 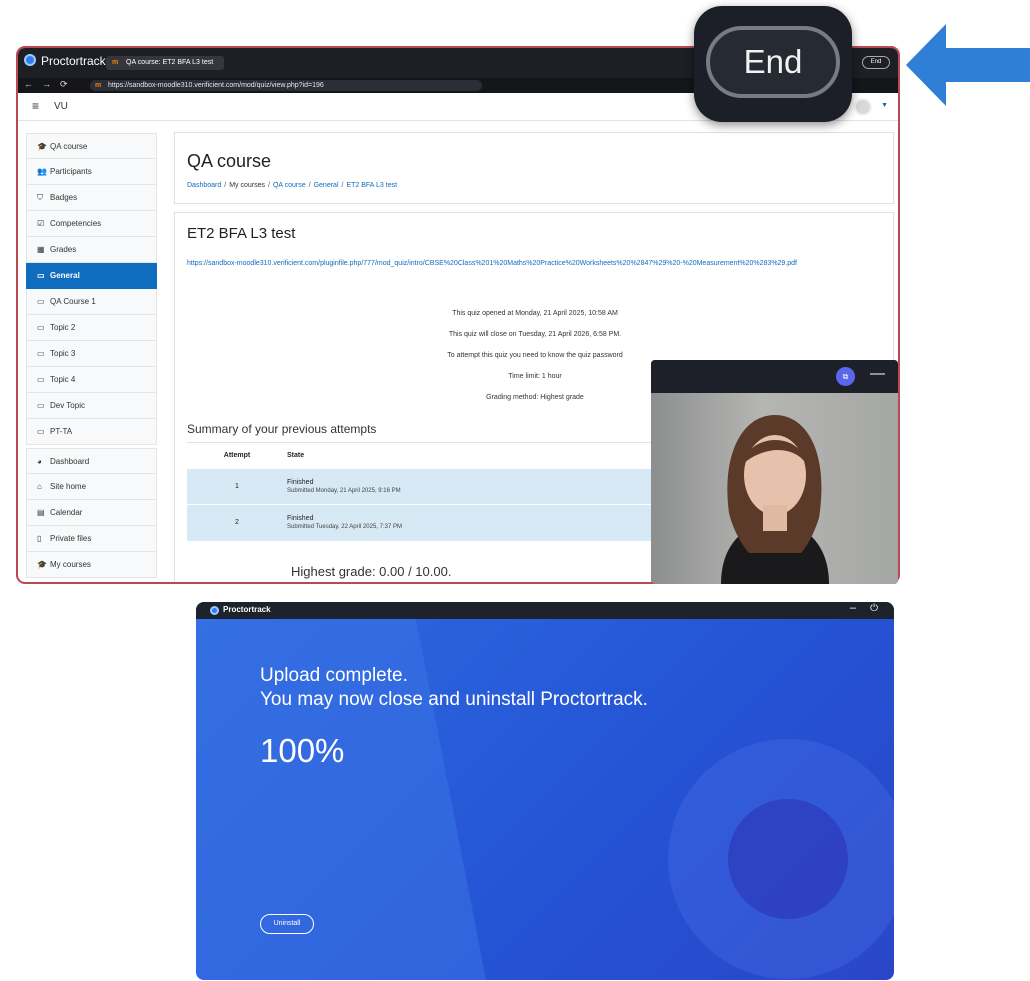 I want to click on sidebar-item-topic-4: ▭ Topic 4, so click(x=91, y=380).